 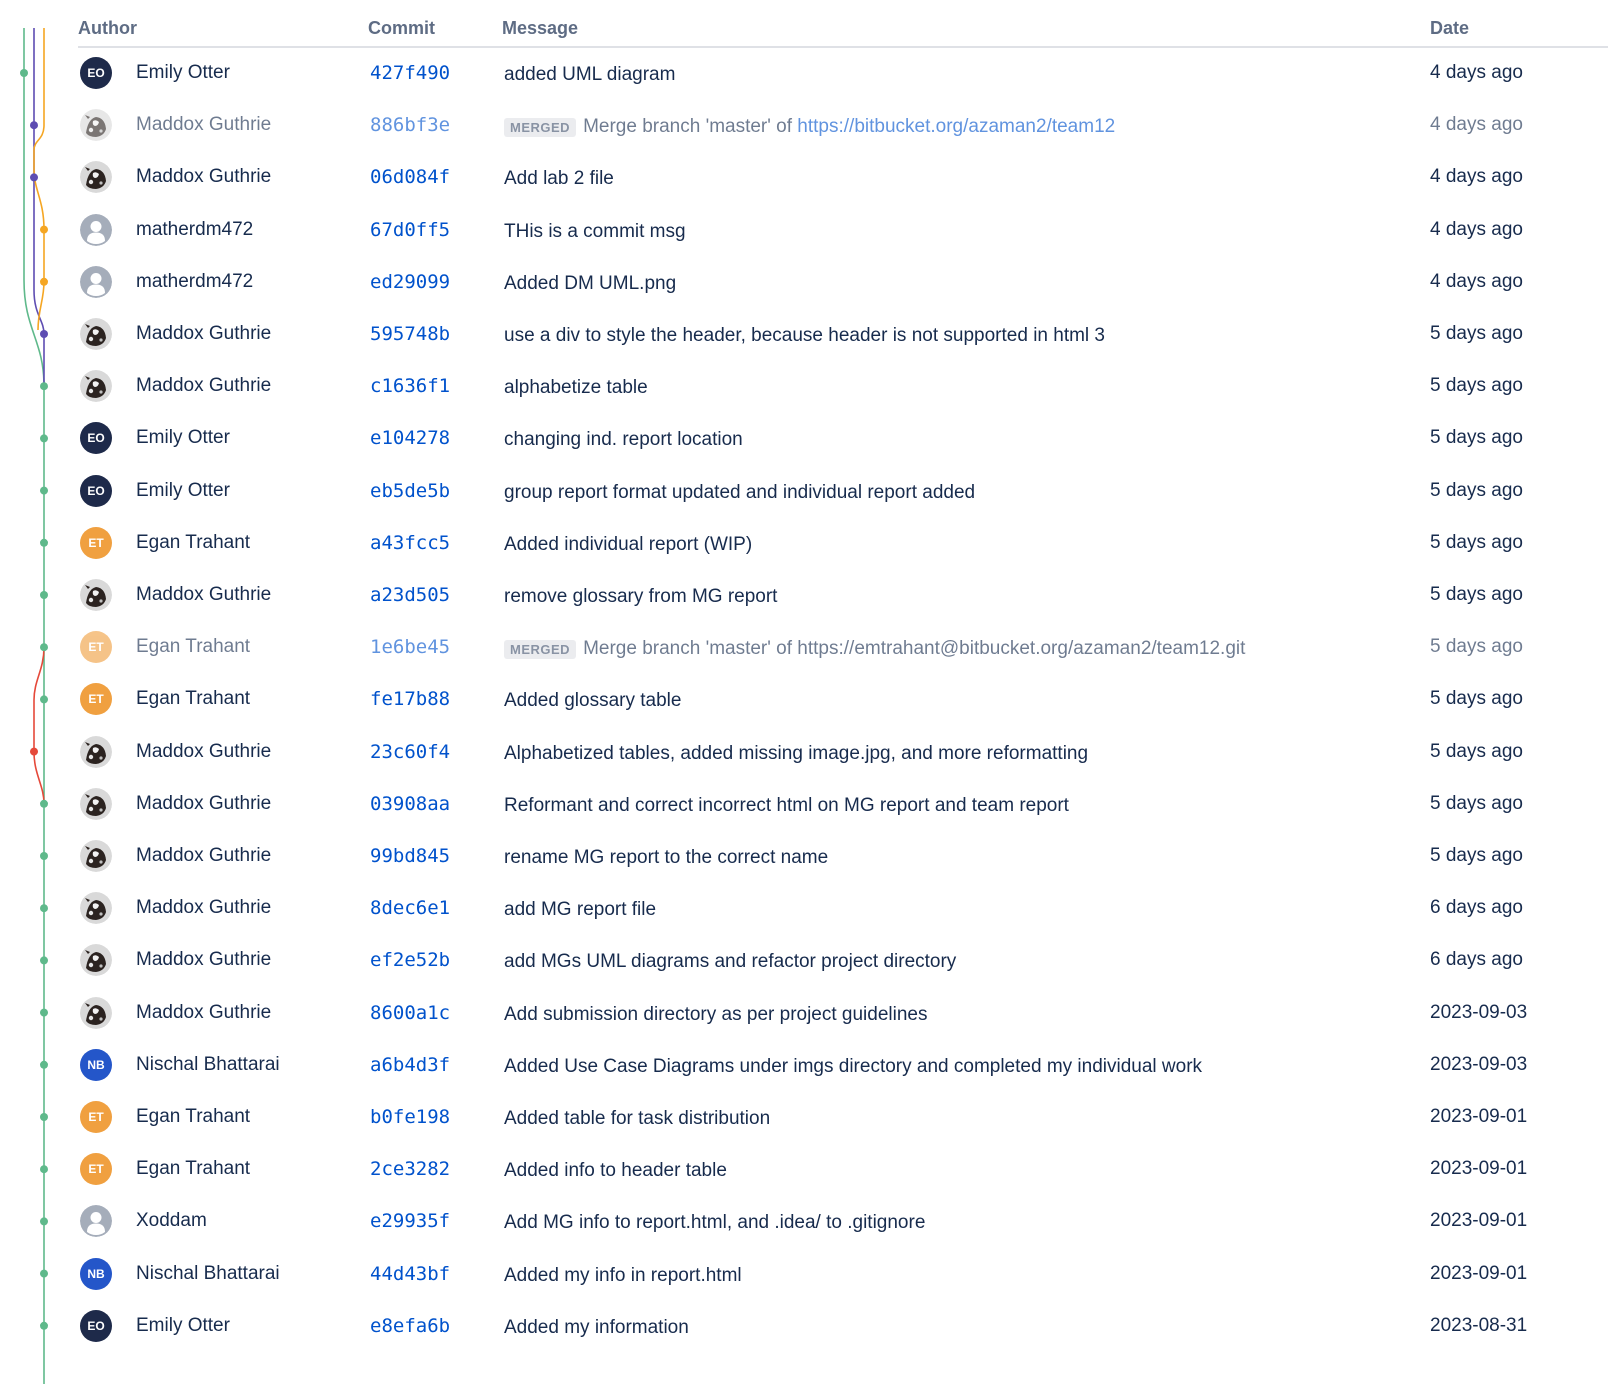 What do you see at coordinates (956, 127) in the screenshot?
I see `repository-link: https://bitbucket.org/azaman2/team12` at bounding box center [956, 127].